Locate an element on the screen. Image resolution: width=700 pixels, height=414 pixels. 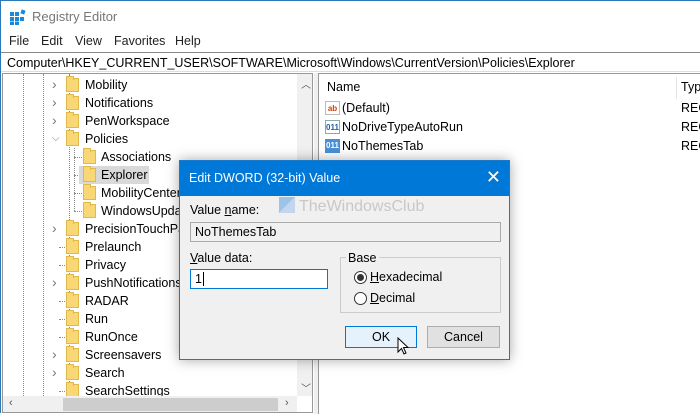
column-header-name: Name is located at coordinates (343, 87).